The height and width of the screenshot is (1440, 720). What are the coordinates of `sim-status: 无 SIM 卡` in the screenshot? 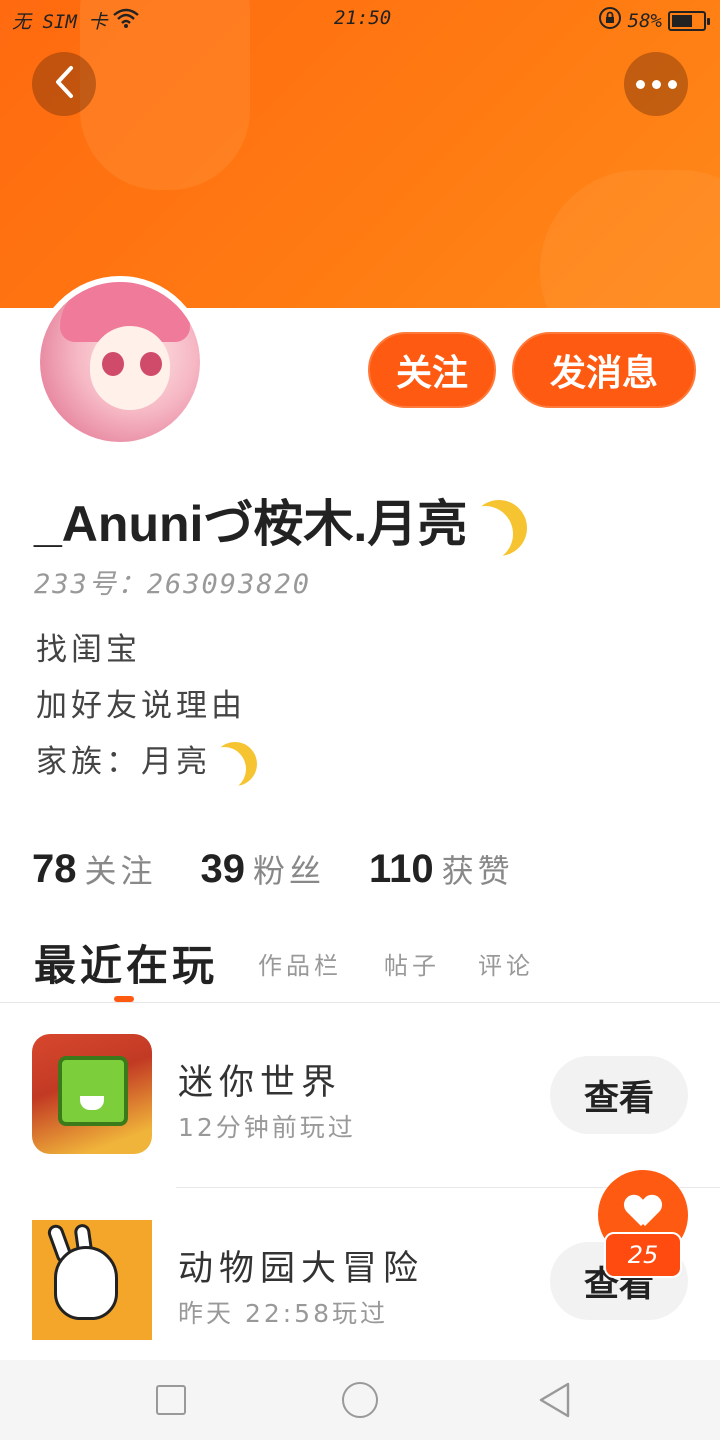 It's located at (75, 20).